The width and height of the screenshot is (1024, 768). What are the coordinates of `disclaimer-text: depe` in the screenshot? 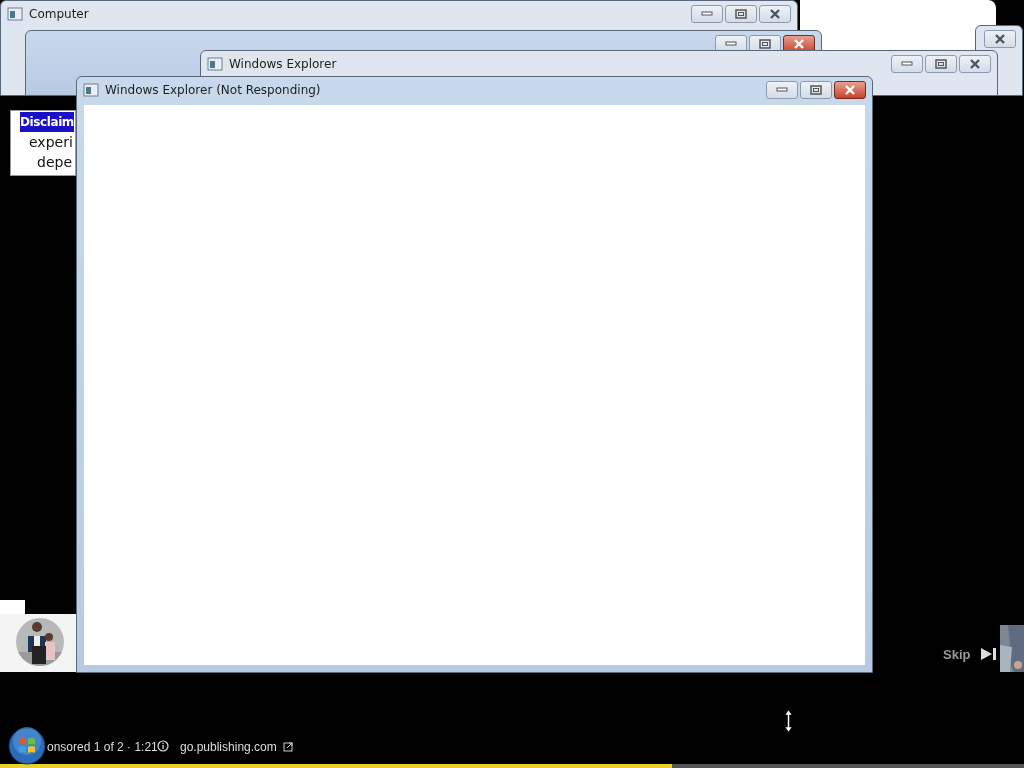 It's located at (55, 162).